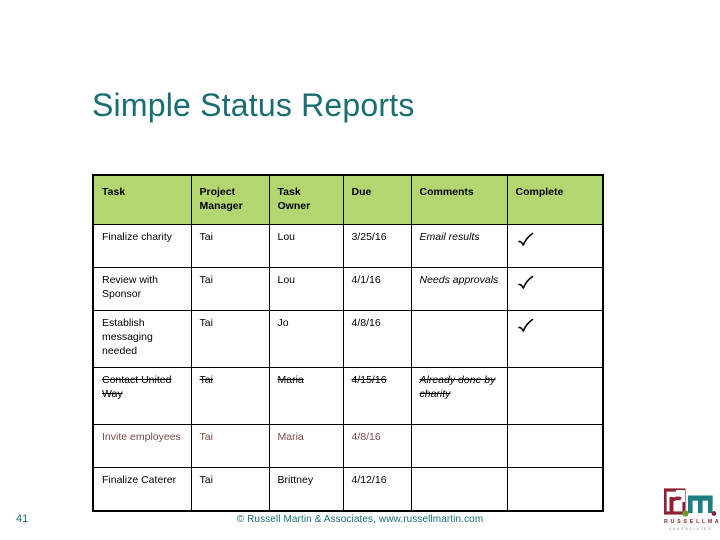 The width and height of the screenshot is (720, 540). I want to click on logo-wordmark: R U S S E L L M A R T I N, so click(692, 522).